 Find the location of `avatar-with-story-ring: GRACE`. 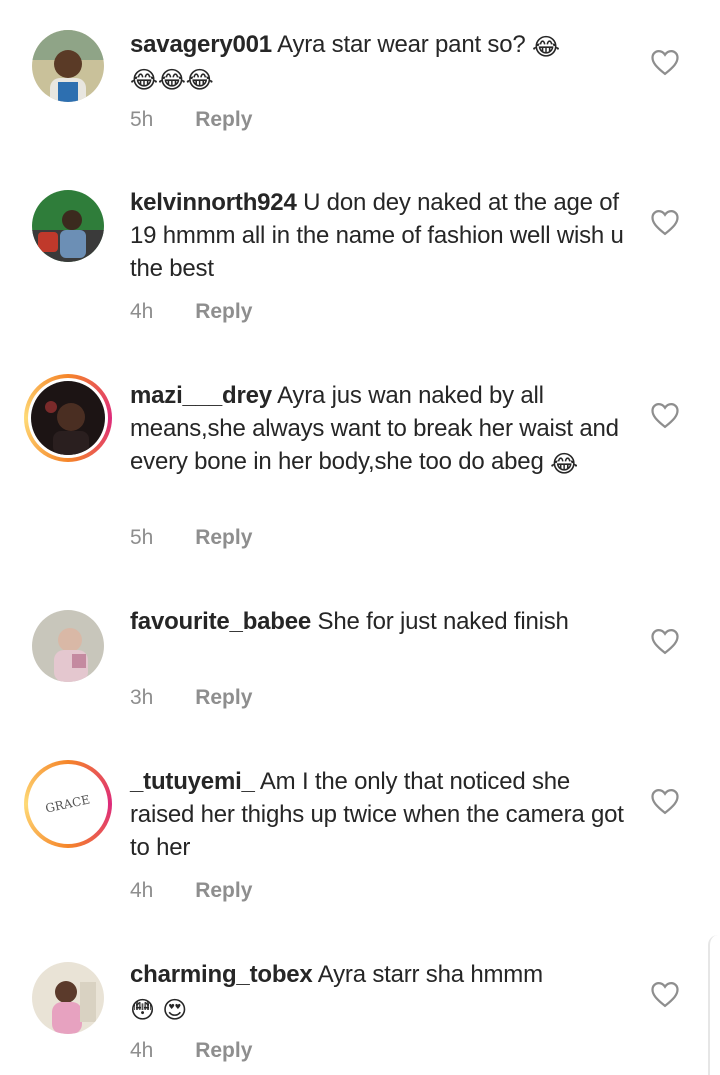

avatar-with-story-ring: GRACE is located at coordinates (68, 804).